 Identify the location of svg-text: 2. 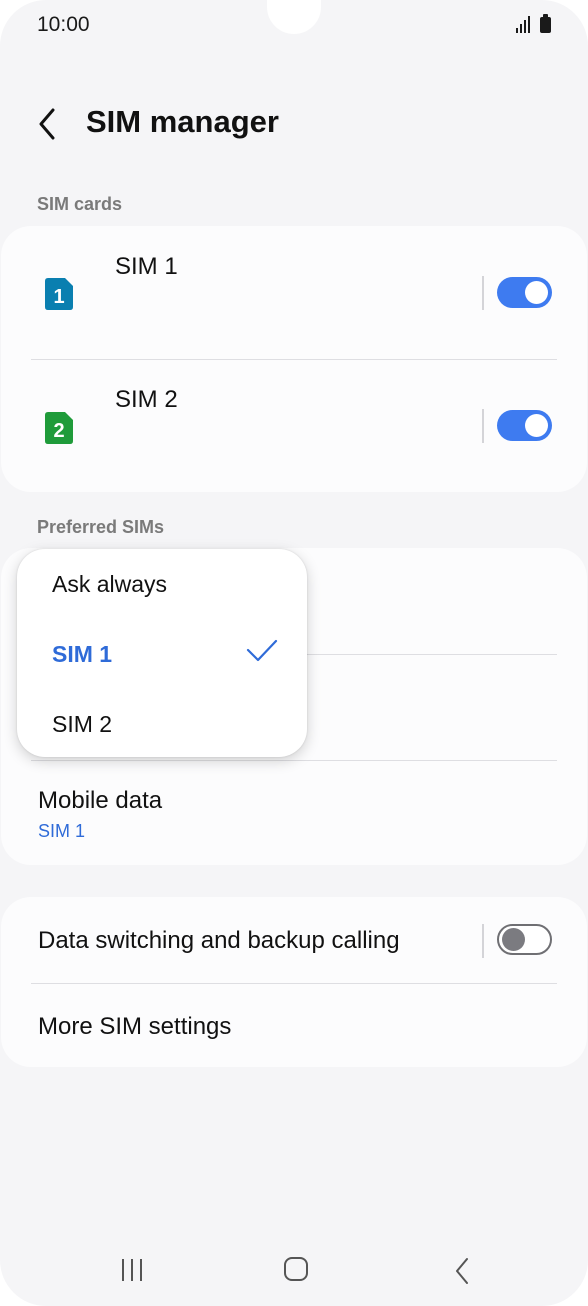
(58, 431).